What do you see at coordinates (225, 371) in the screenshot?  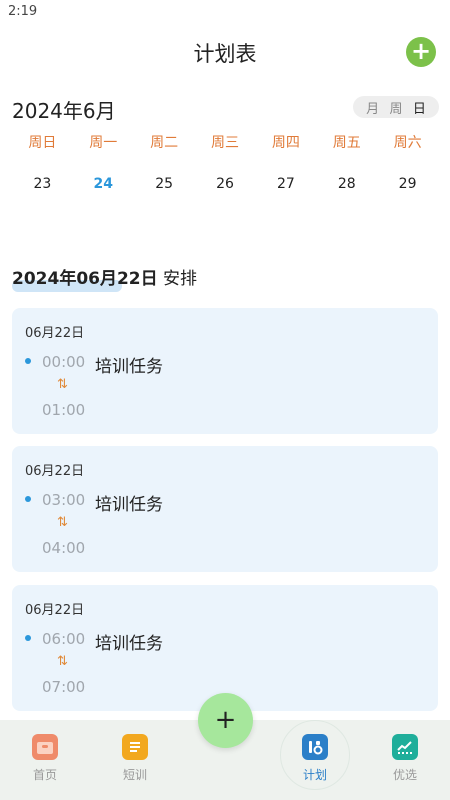 I see `schedule-card: 06月22日 00:00 ⇅ 01:00 培训任务` at bounding box center [225, 371].